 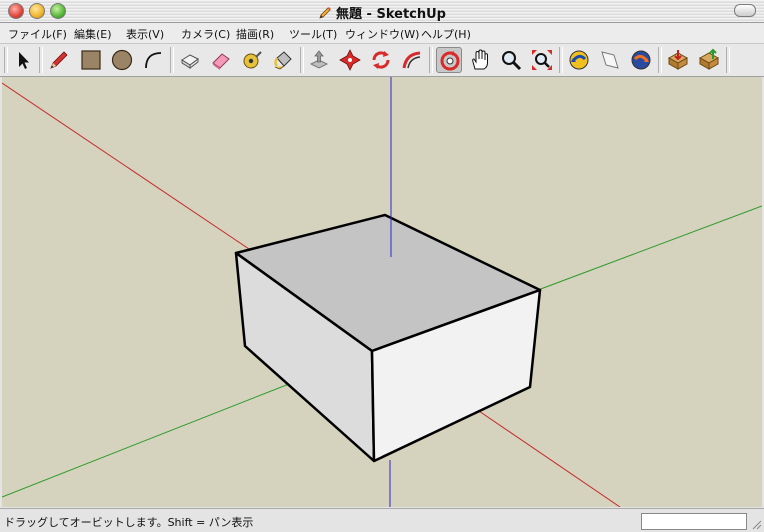 I want to click on select-tool-button, so click(x=23, y=60).